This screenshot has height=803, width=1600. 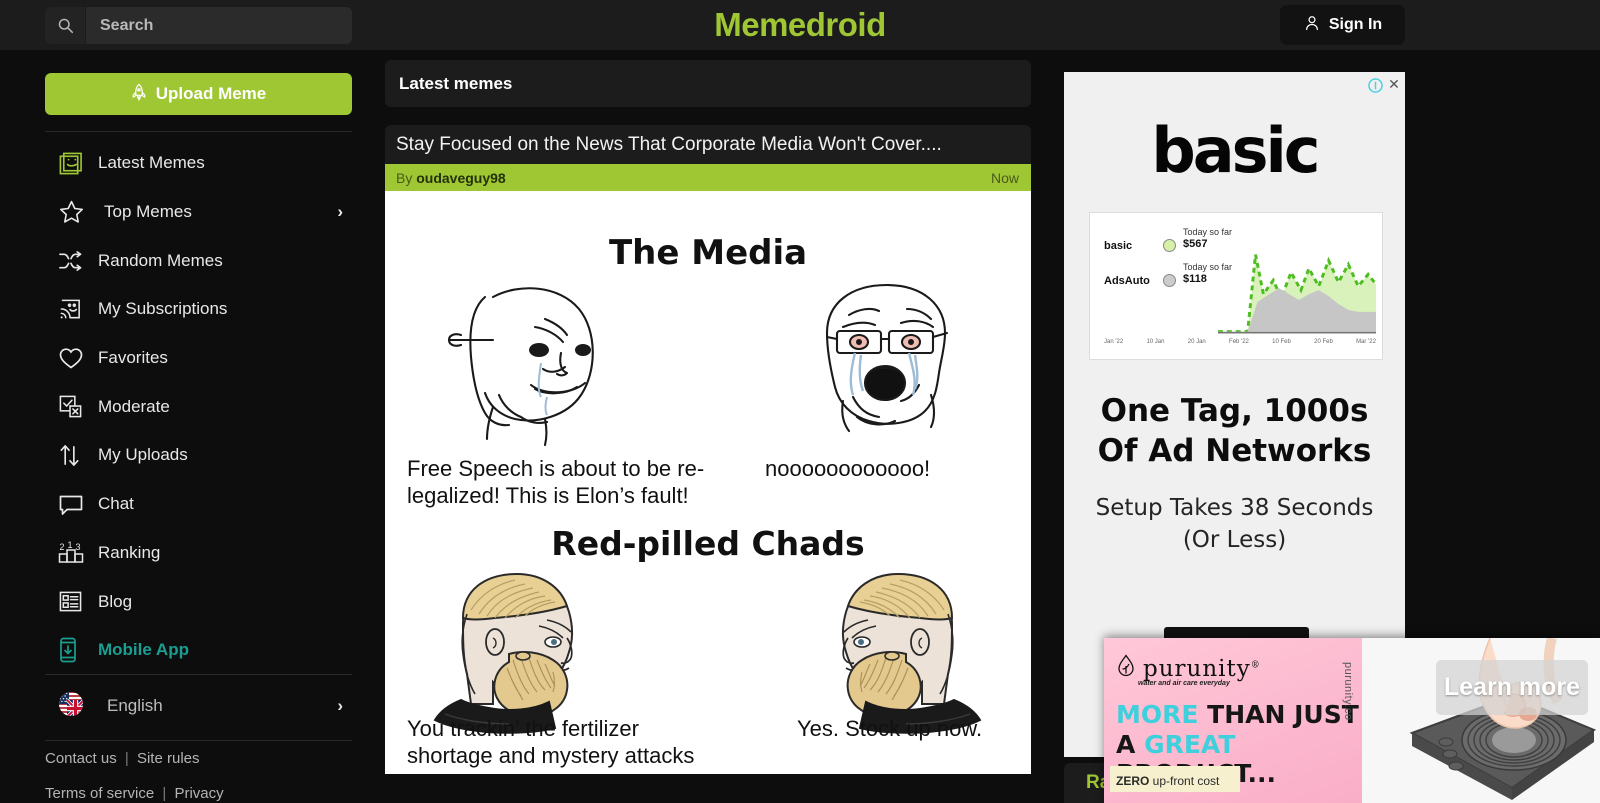 What do you see at coordinates (1234, 431) in the screenshot?
I see `ad-headline: One Tag, 1000s Of Ad Networks` at bounding box center [1234, 431].